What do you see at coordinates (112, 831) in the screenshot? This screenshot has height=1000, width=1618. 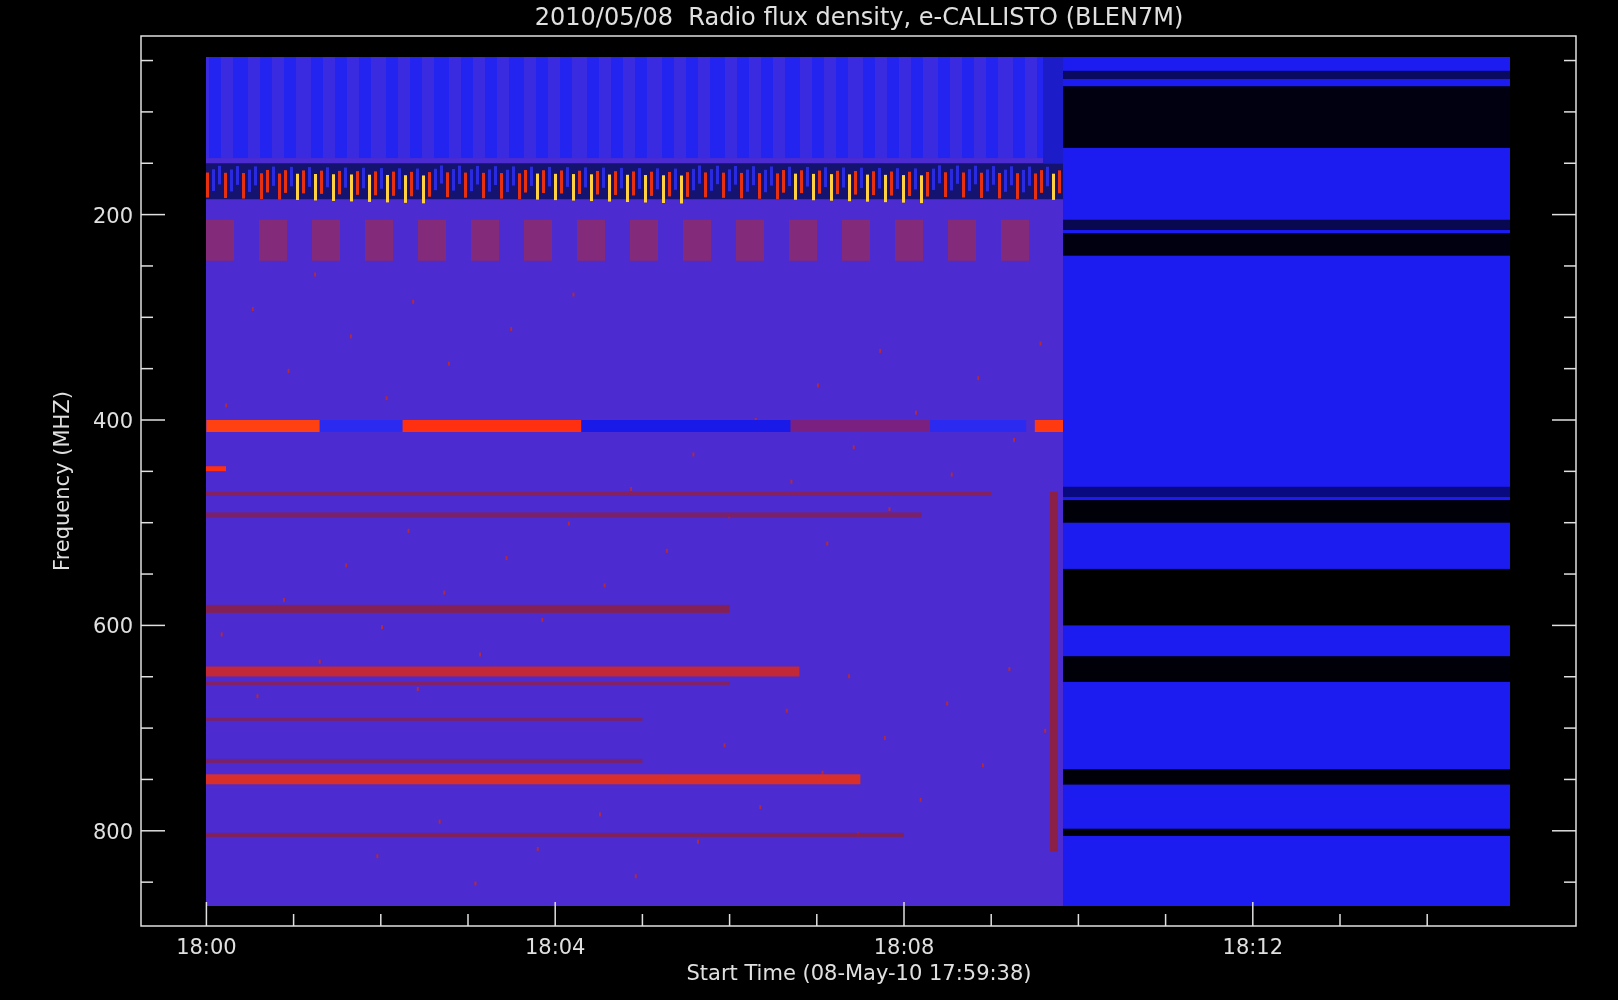 I see `y-tick-label: 800` at bounding box center [112, 831].